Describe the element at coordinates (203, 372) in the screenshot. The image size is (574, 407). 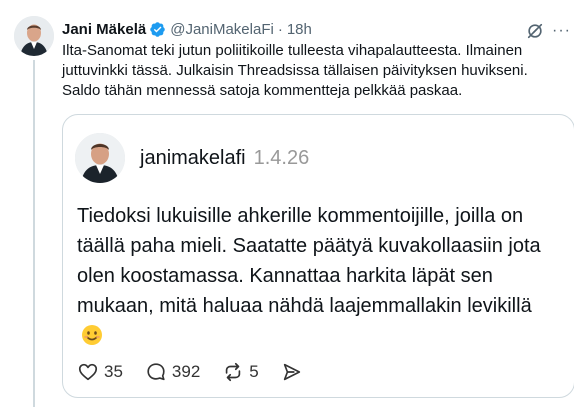
I see `quoted-actions: 35 392 5` at that location.